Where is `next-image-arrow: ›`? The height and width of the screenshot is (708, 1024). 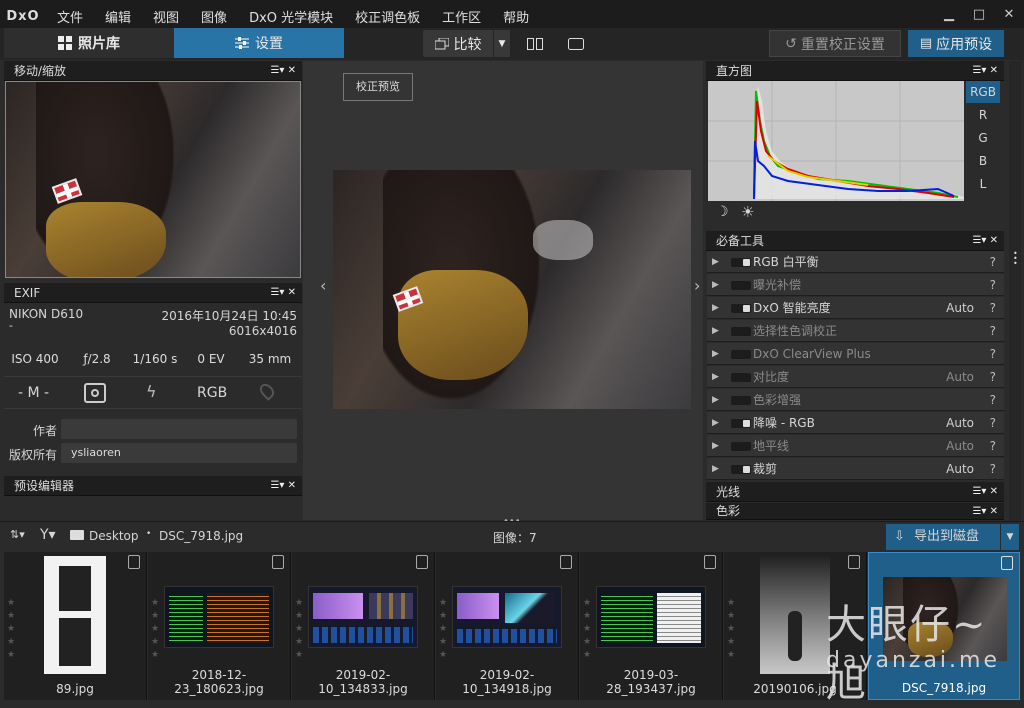
next-image-arrow: › is located at coordinates (697, 285).